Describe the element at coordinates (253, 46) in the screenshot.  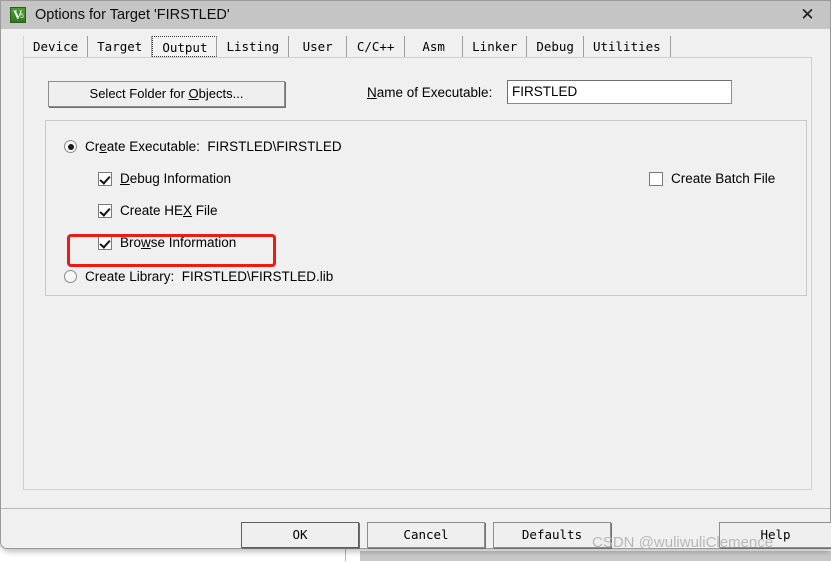
I see `tab-listing: Listing` at that location.